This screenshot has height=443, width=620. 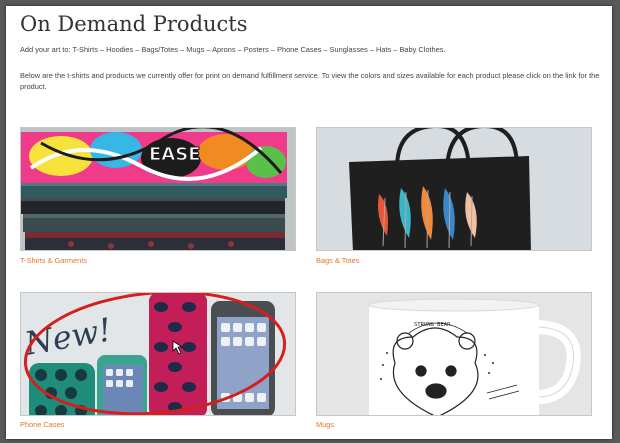 I want to click on phone-cases-link: Phone Cases, so click(x=42, y=424).